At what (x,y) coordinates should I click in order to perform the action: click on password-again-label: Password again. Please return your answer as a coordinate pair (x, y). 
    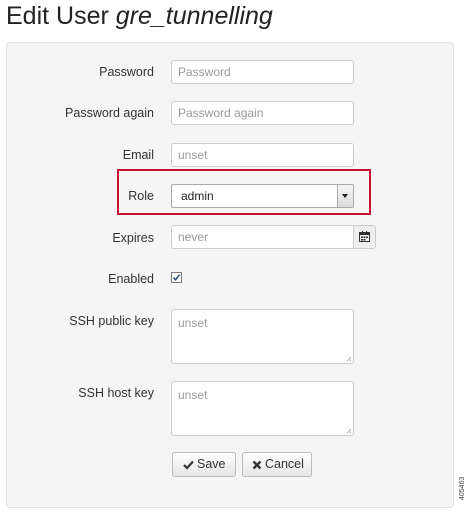
    Looking at the image, I should click on (109, 113).